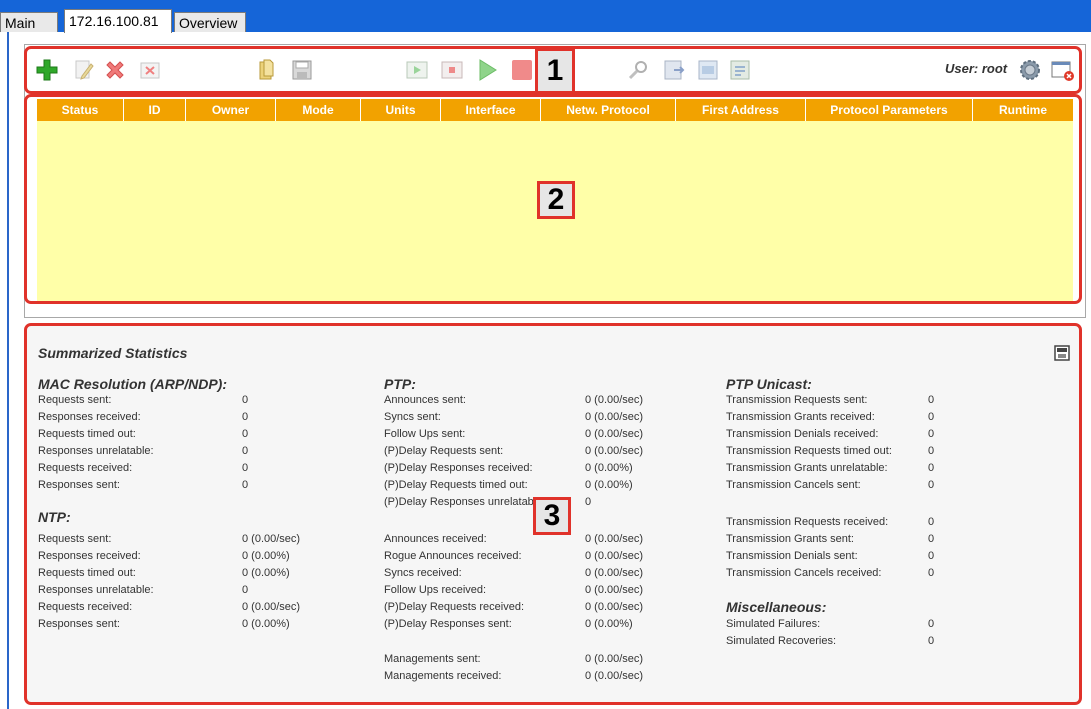  Describe the element at coordinates (210, 22) in the screenshot. I see `tab-overview: Overview` at that location.